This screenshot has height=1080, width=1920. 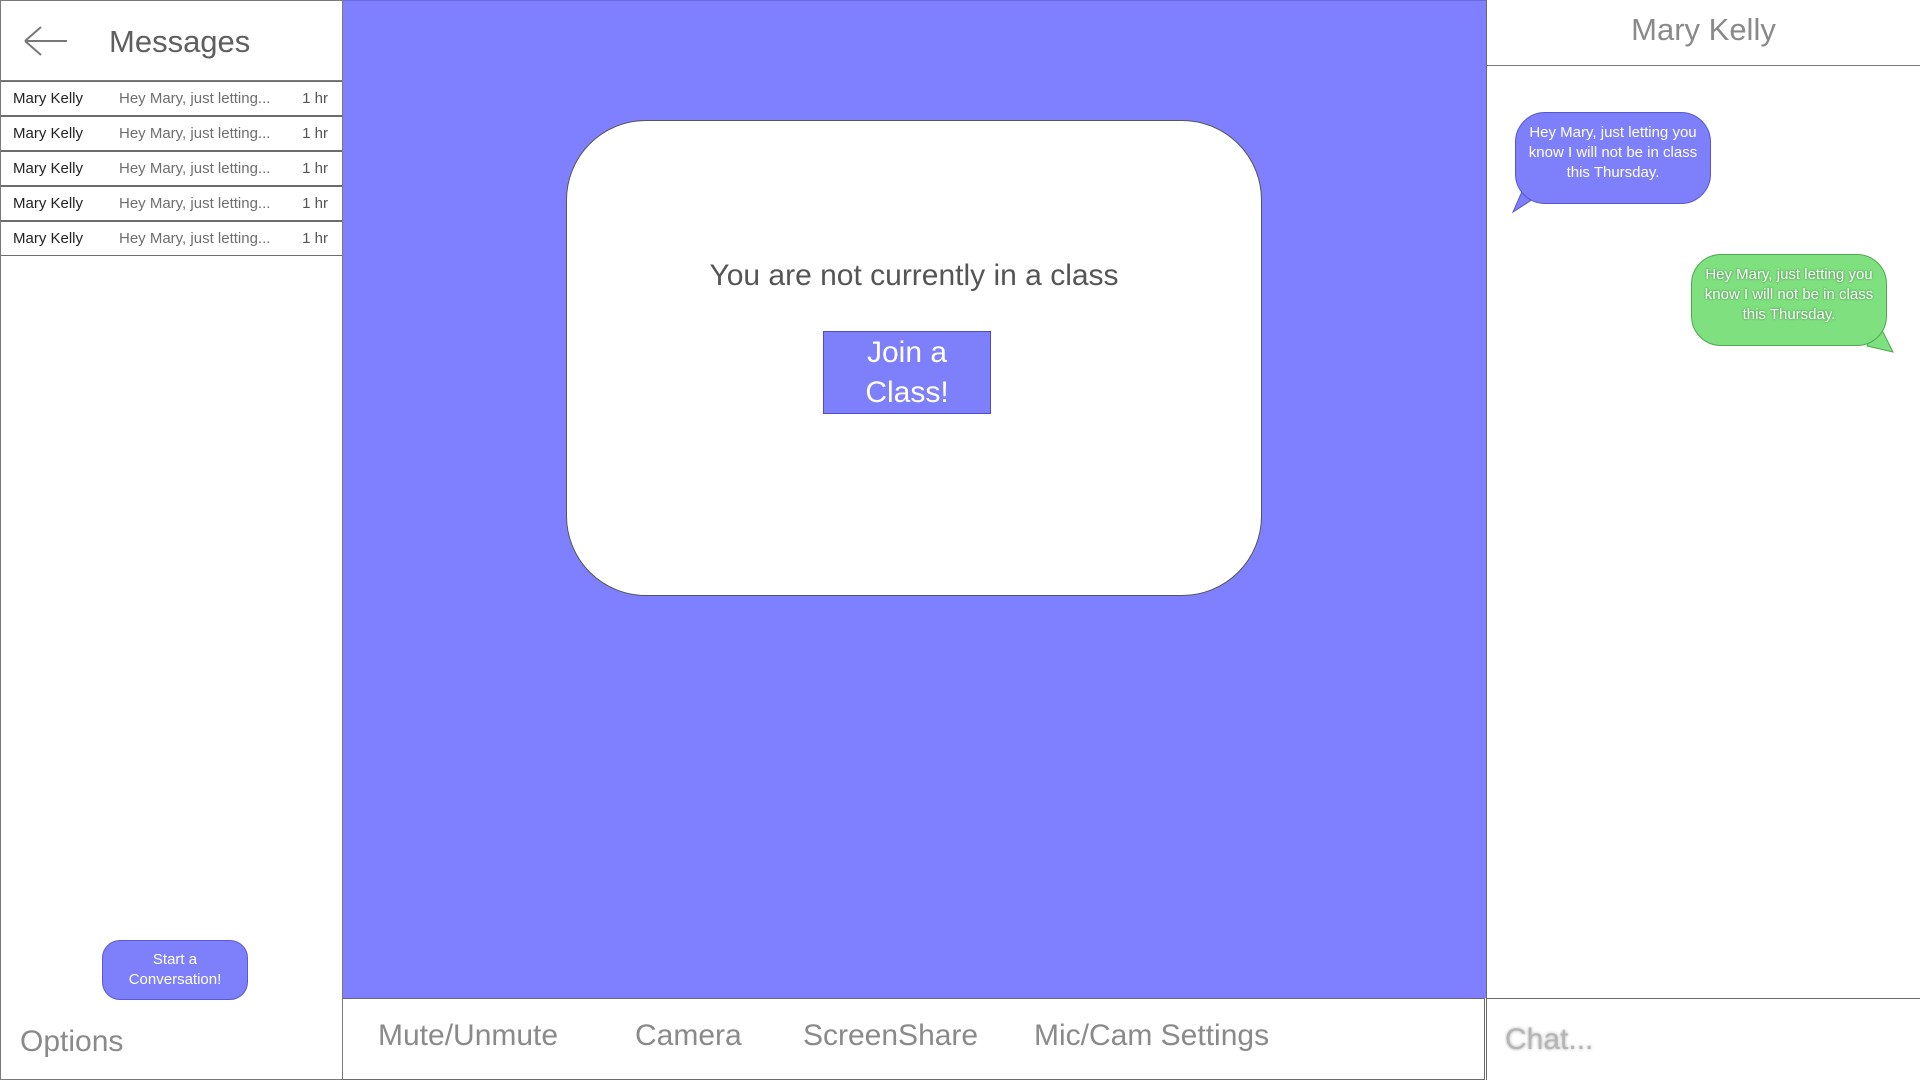 I want to click on mic-cam-settings-button: Mic/Cam Settings, so click(x=1151, y=1036).